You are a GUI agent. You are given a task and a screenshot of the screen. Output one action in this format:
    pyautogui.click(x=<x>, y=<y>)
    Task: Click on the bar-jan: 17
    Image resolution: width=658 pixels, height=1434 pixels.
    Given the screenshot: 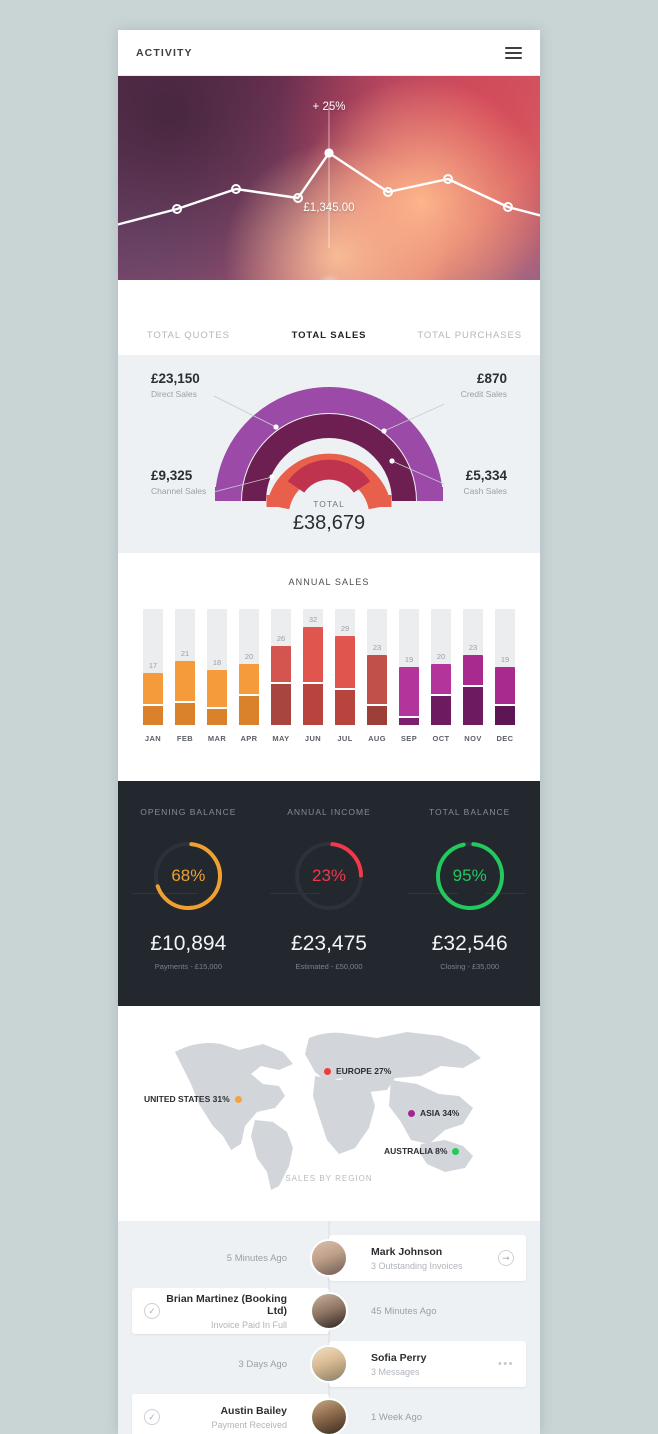 What is the action you would take?
    pyautogui.click(x=153, y=667)
    